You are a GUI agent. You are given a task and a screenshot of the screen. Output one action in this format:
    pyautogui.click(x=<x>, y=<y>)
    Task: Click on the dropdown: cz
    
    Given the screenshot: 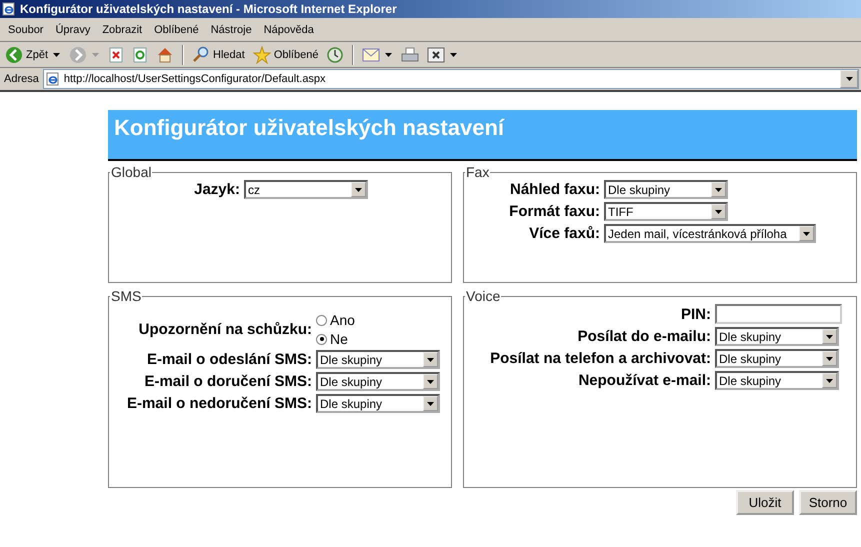 What is the action you would take?
    pyautogui.click(x=306, y=189)
    